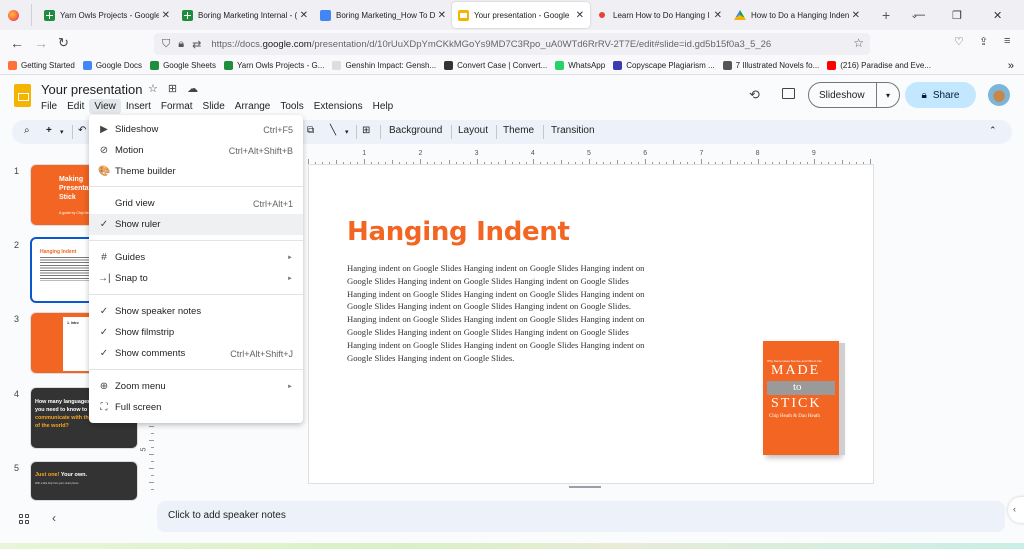 The width and height of the screenshot is (1024, 549). What do you see at coordinates (138, 106) in the screenshot?
I see `menu-insert: Insert` at bounding box center [138, 106].